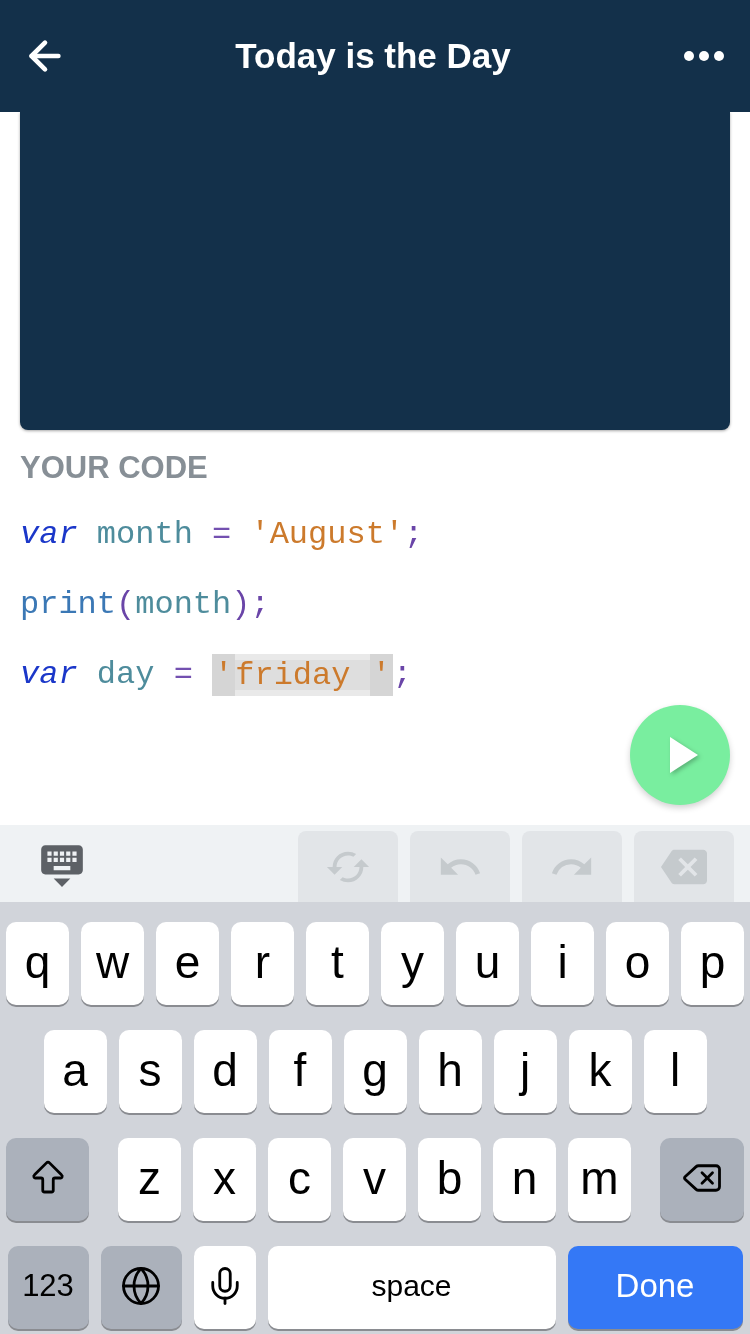  I want to click on shift-key, so click(47, 1179).